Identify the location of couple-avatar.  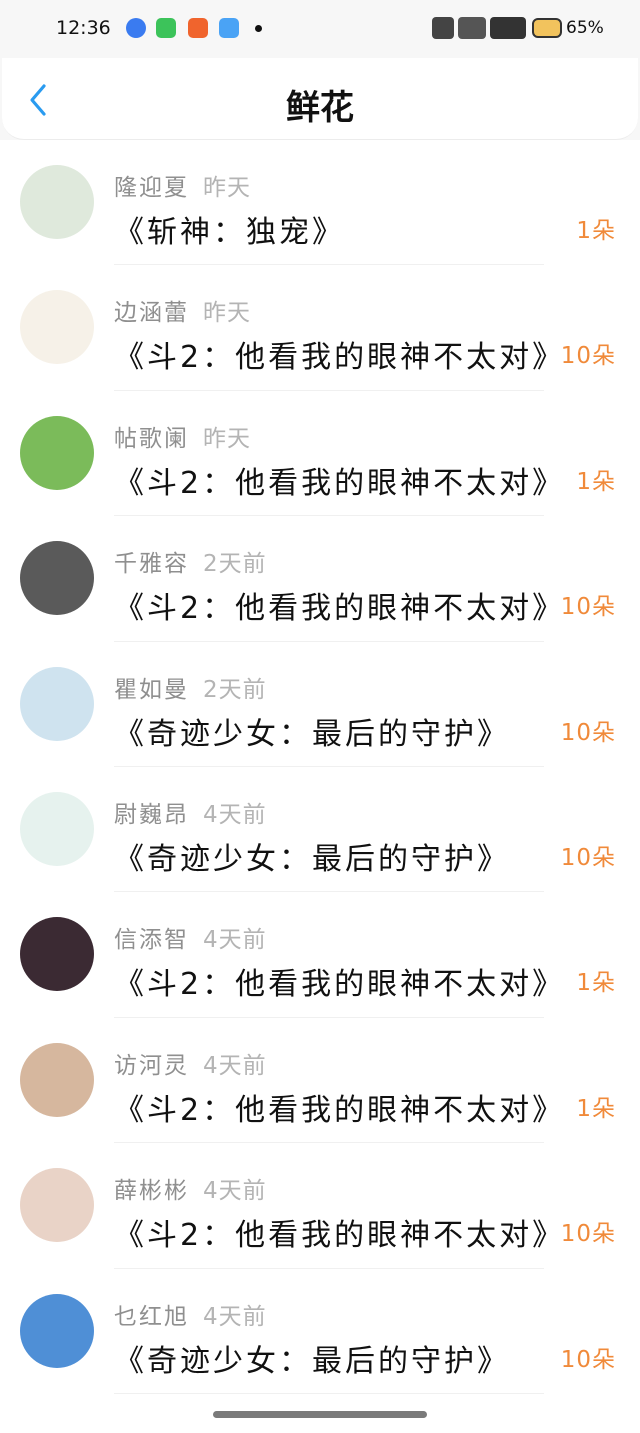
(57, 578).